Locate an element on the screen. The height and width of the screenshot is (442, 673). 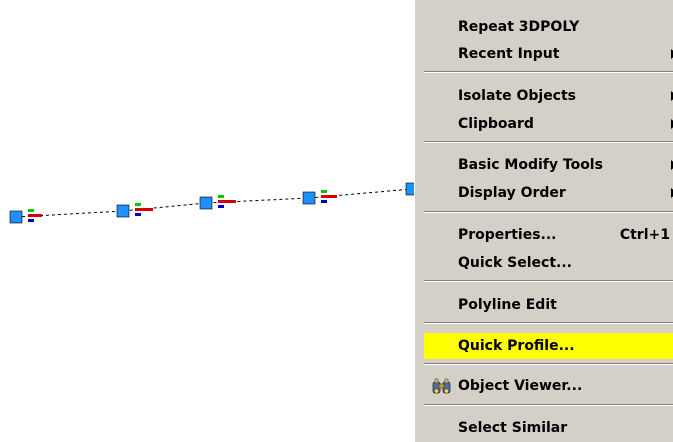
menu-item-polyline-edit: Polyline Edit is located at coordinates (548, 305).